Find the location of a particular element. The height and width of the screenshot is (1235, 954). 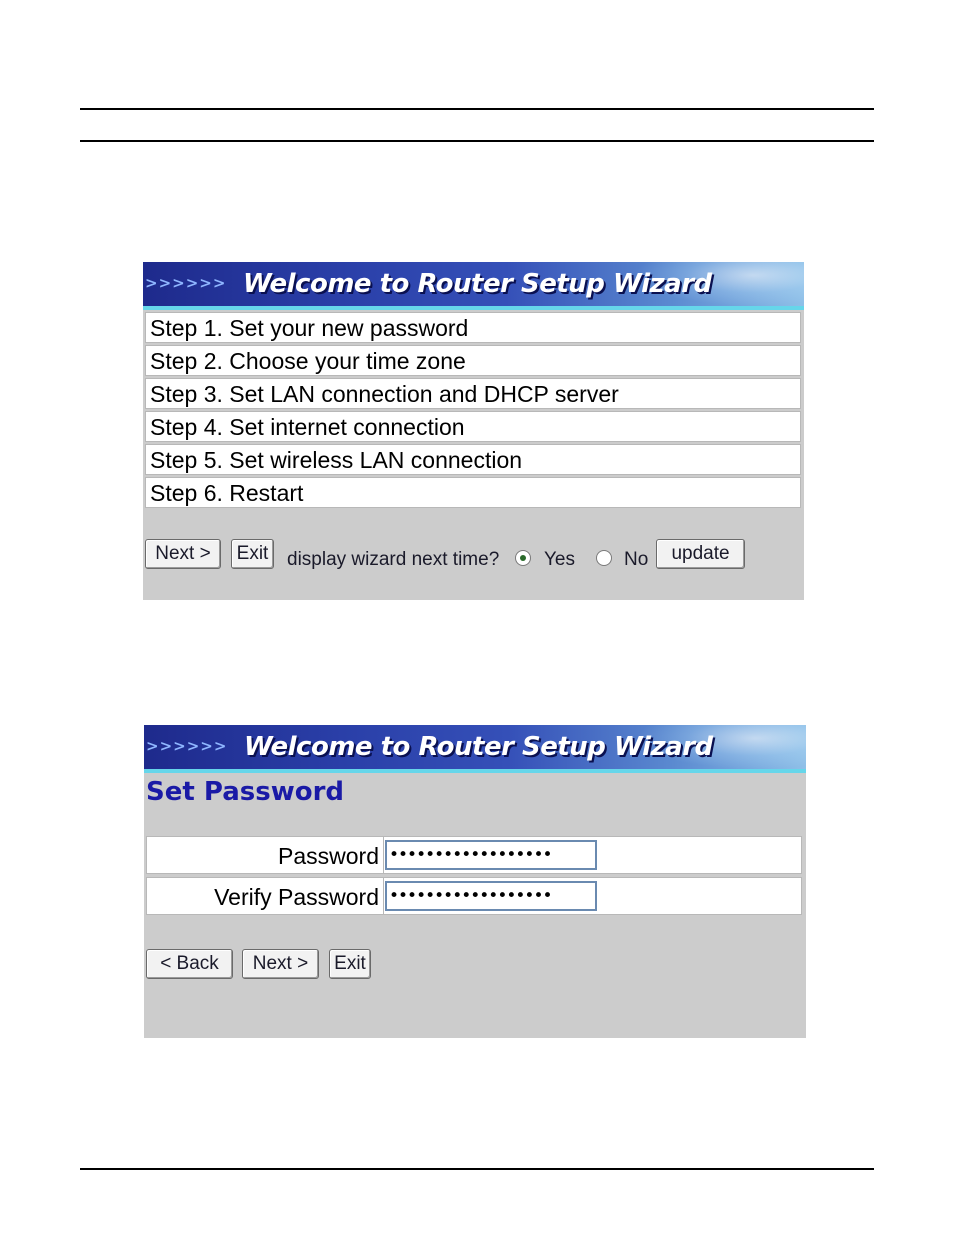

verify-password-label: Verify Password is located at coordinates (296, 897).